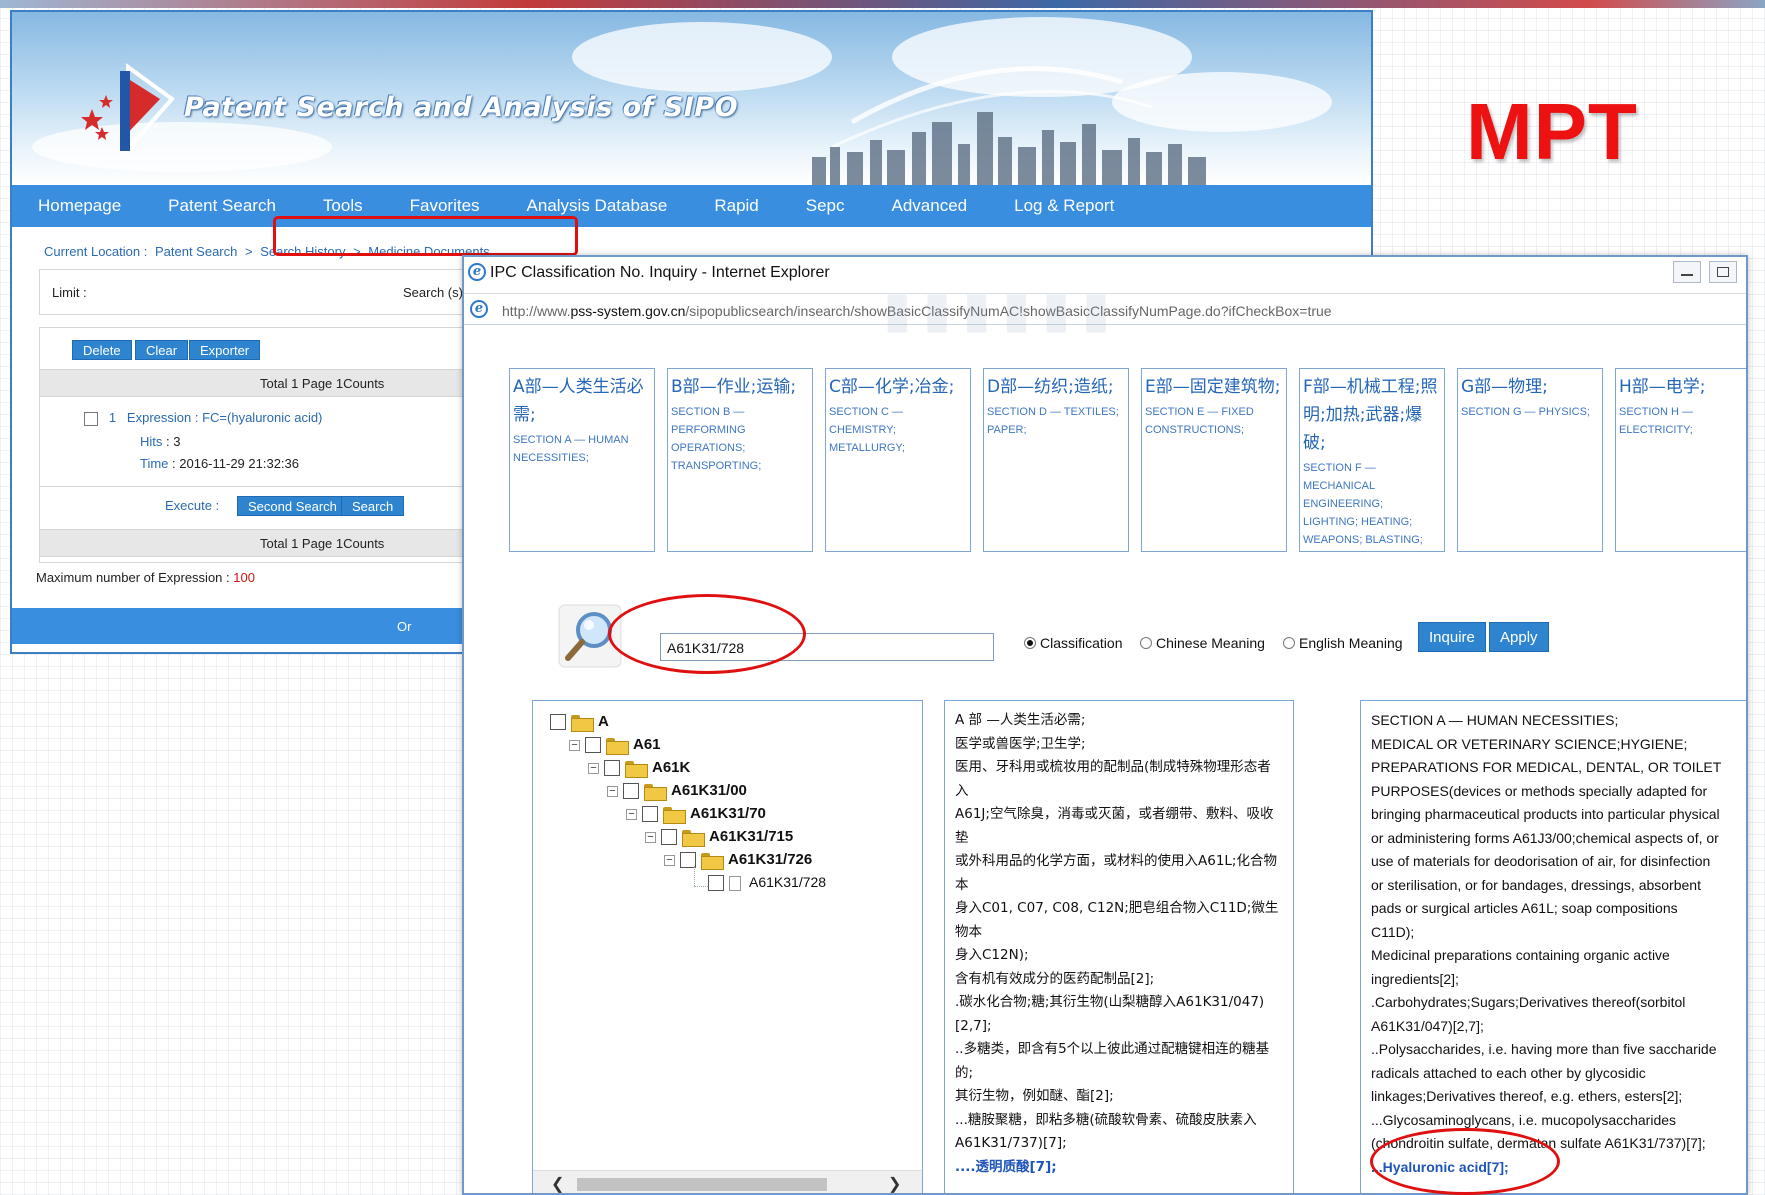 This screenshot has width=1765, height=1195. What do you see at coordinates (894, 1183) in the screenshot?
I see `scroll-right-icon: ❯` at bounding box center [894, 1183].